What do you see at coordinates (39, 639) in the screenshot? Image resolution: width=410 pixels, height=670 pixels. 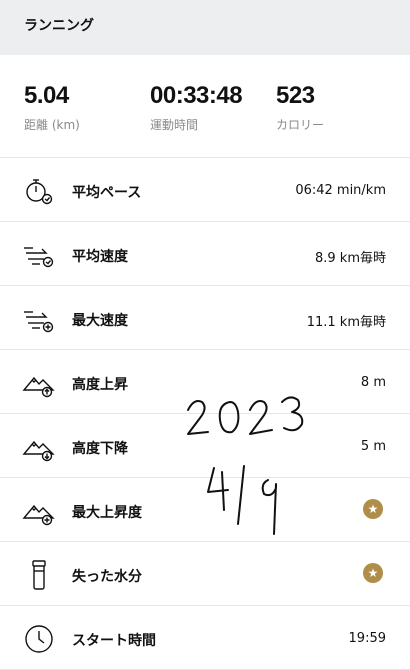 I see `clock-icon` at bounding box center [39, 639].